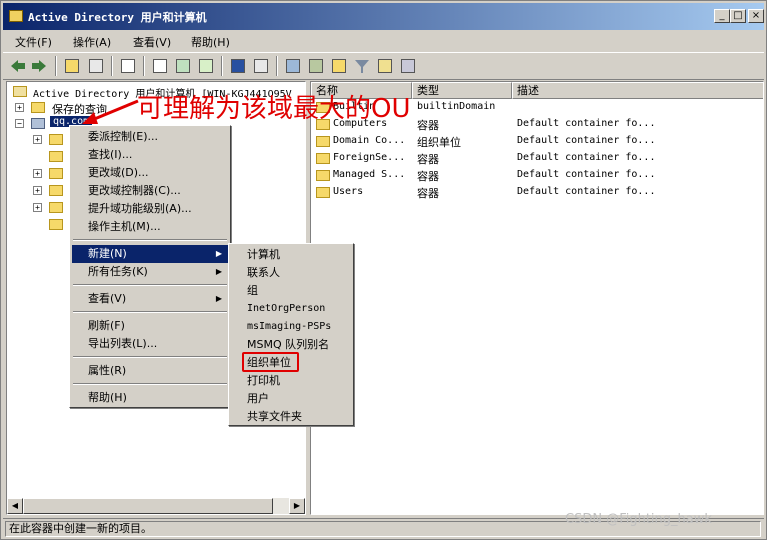 The image size is (767, 540). Describe the element at coordinates (408, 66) in the screenshot. I see `add-to-group-icon` at that location.